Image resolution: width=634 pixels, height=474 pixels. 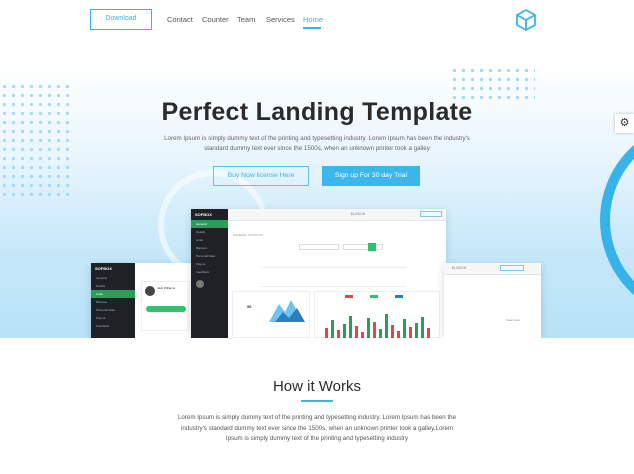 I want to click on decorative-dots-right, so click(x=492, y=83).